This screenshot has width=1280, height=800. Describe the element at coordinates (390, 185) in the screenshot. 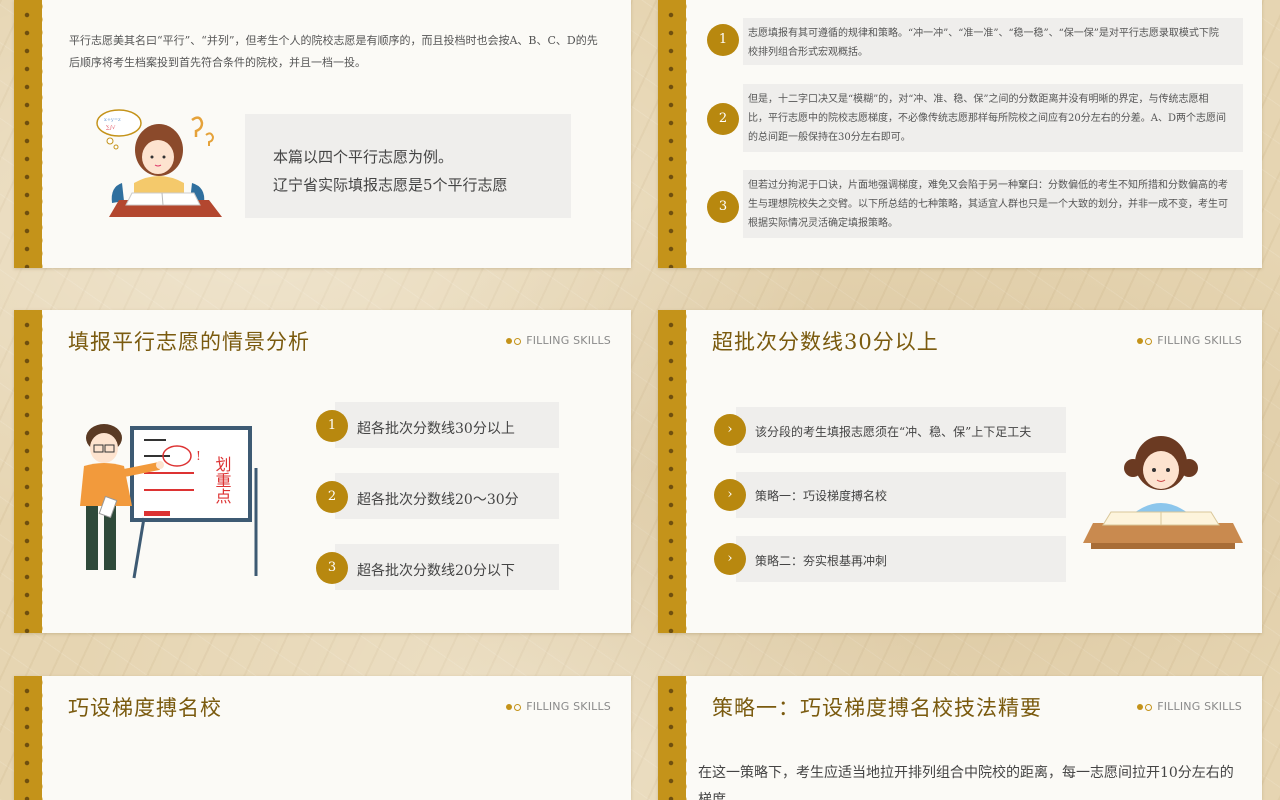

I see `note-line-2: 辽宁省实际填报志愿是5个平行志愿` at that location.